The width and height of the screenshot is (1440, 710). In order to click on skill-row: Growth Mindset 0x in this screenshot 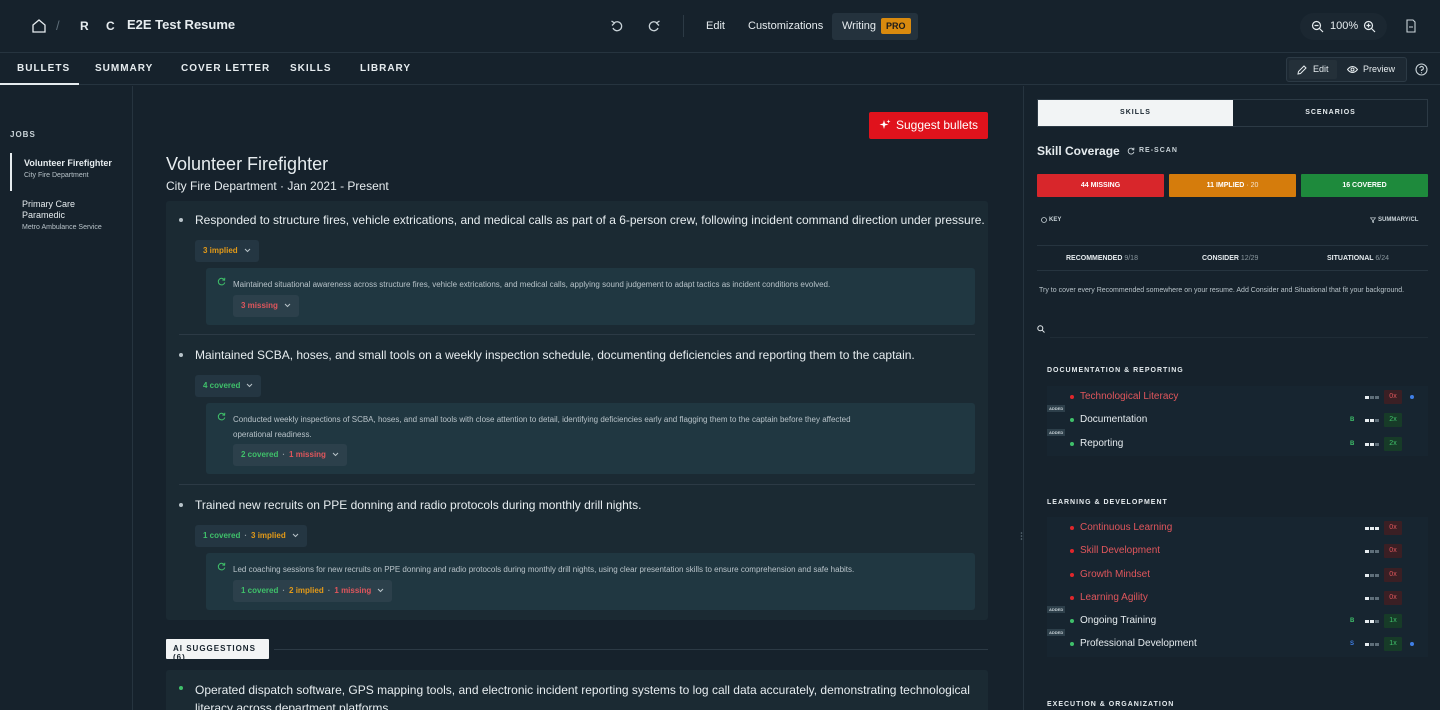, I will do `click(1237, 575)`.